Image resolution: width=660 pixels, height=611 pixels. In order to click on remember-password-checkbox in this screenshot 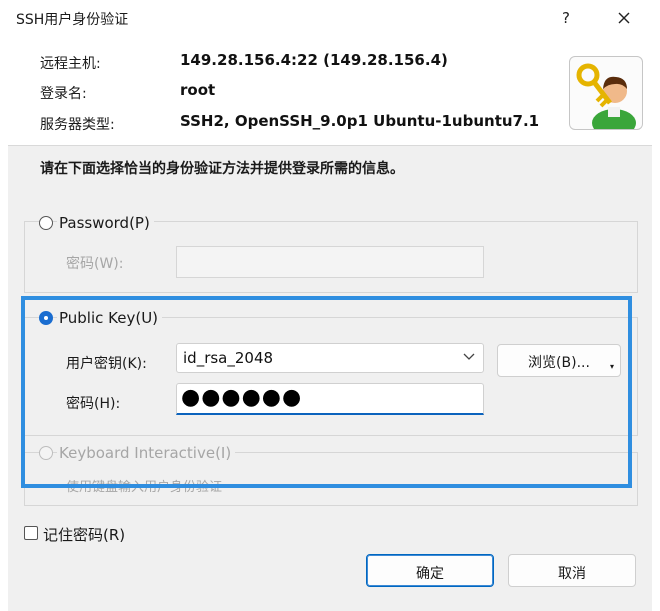, I will do `click(31, 533)`.